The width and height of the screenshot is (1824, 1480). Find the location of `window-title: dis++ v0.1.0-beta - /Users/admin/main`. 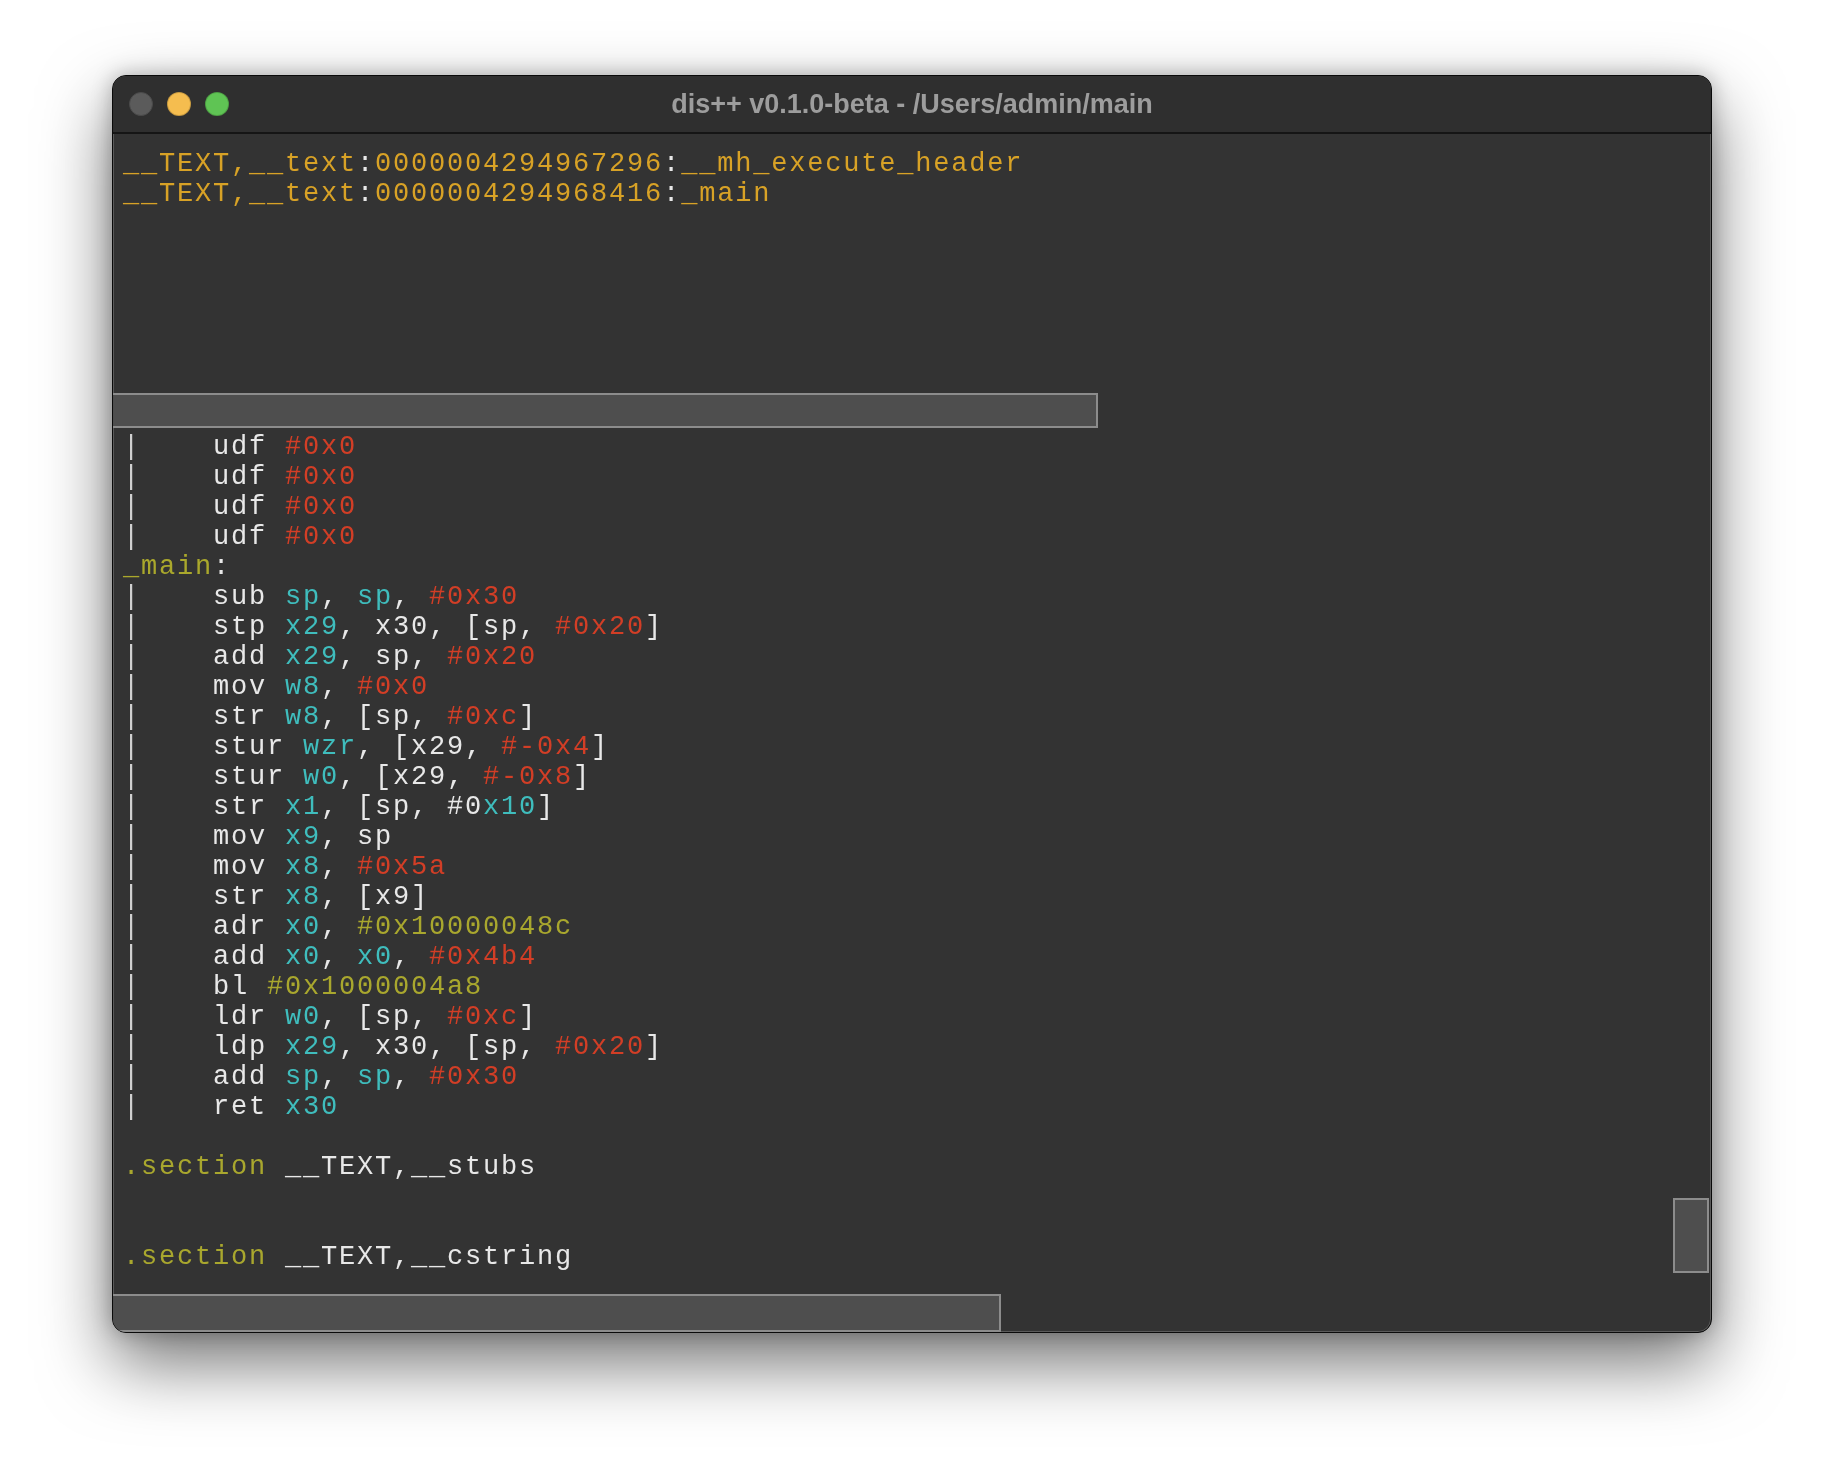

window-title: dis++ v0.1.0-beta - /Users/admin/main is located at coordinates (912, 104).